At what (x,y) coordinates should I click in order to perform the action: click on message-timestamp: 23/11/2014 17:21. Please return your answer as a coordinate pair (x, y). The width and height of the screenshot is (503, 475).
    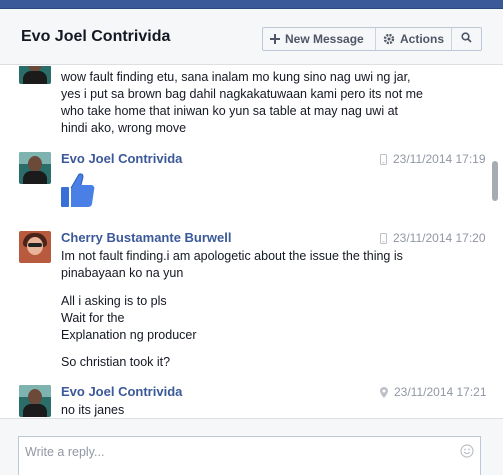
    Looking at the image, I should click on (433, 392).